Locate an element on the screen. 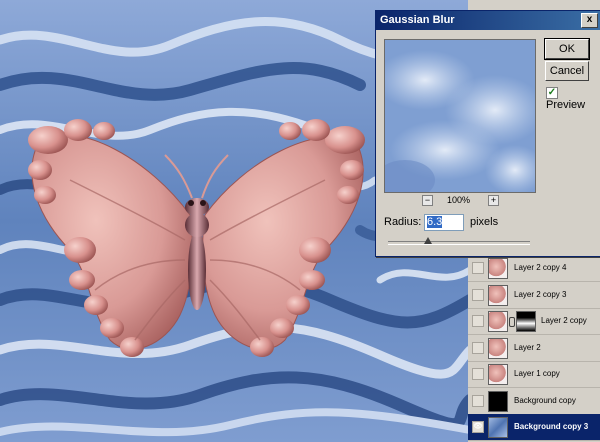 The image size is (600, 442). zoom-level: 100% is located at coordinates (459, 200).